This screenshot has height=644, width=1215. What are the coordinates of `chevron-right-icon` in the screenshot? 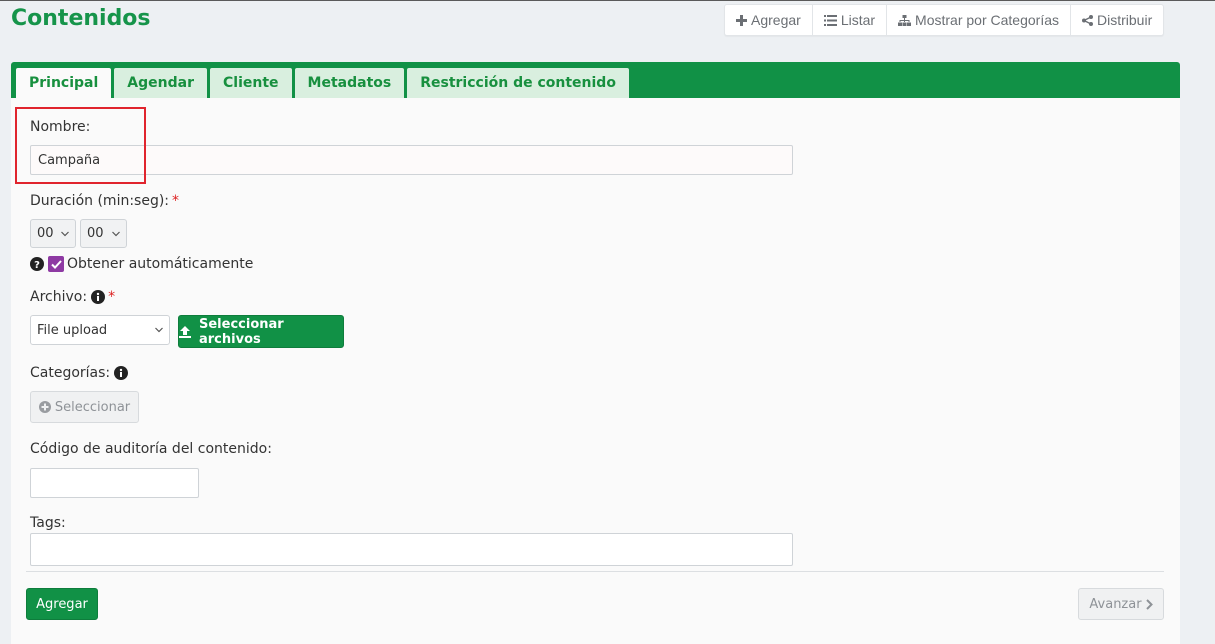 It's located at (1149, 604).